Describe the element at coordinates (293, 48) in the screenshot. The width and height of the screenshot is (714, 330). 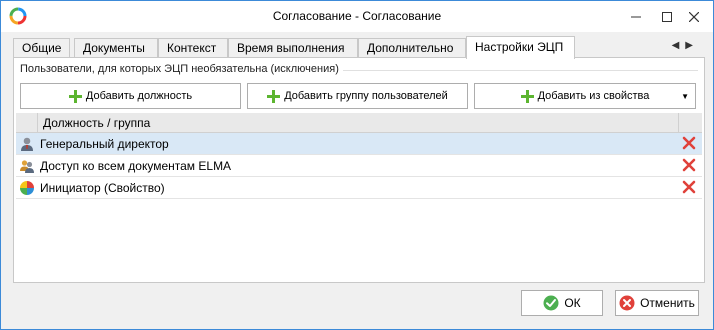
I see `tab-execution-time: Время выполнения` at that location.